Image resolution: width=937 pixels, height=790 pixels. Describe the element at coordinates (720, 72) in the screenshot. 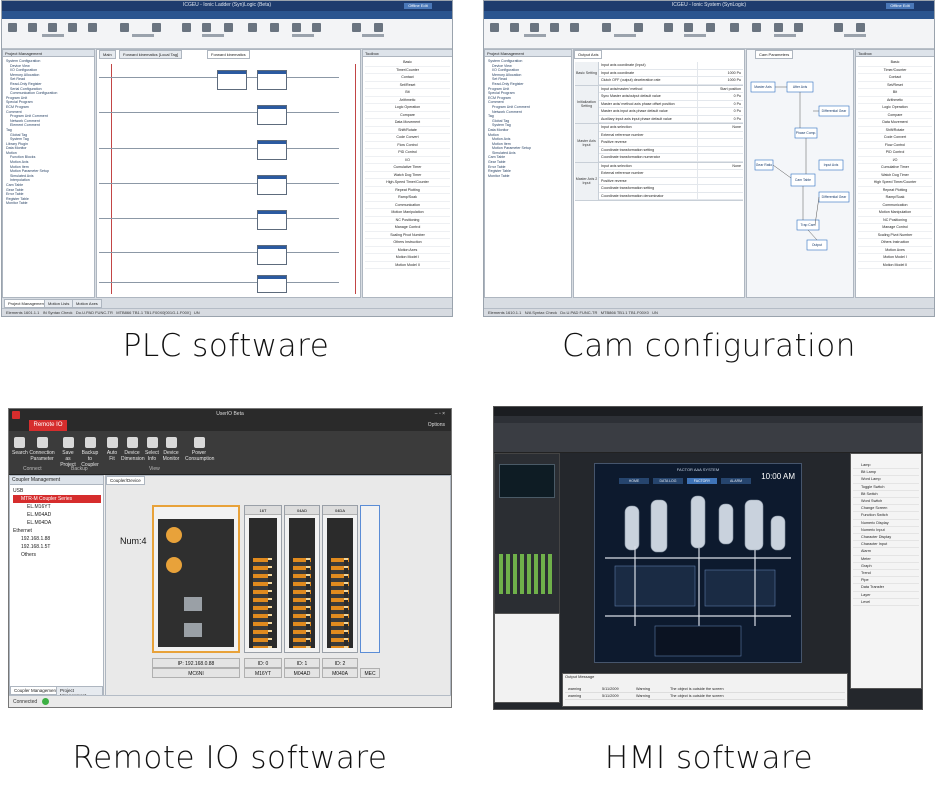

I see `parameter-value: 1000 Pu` at that location.